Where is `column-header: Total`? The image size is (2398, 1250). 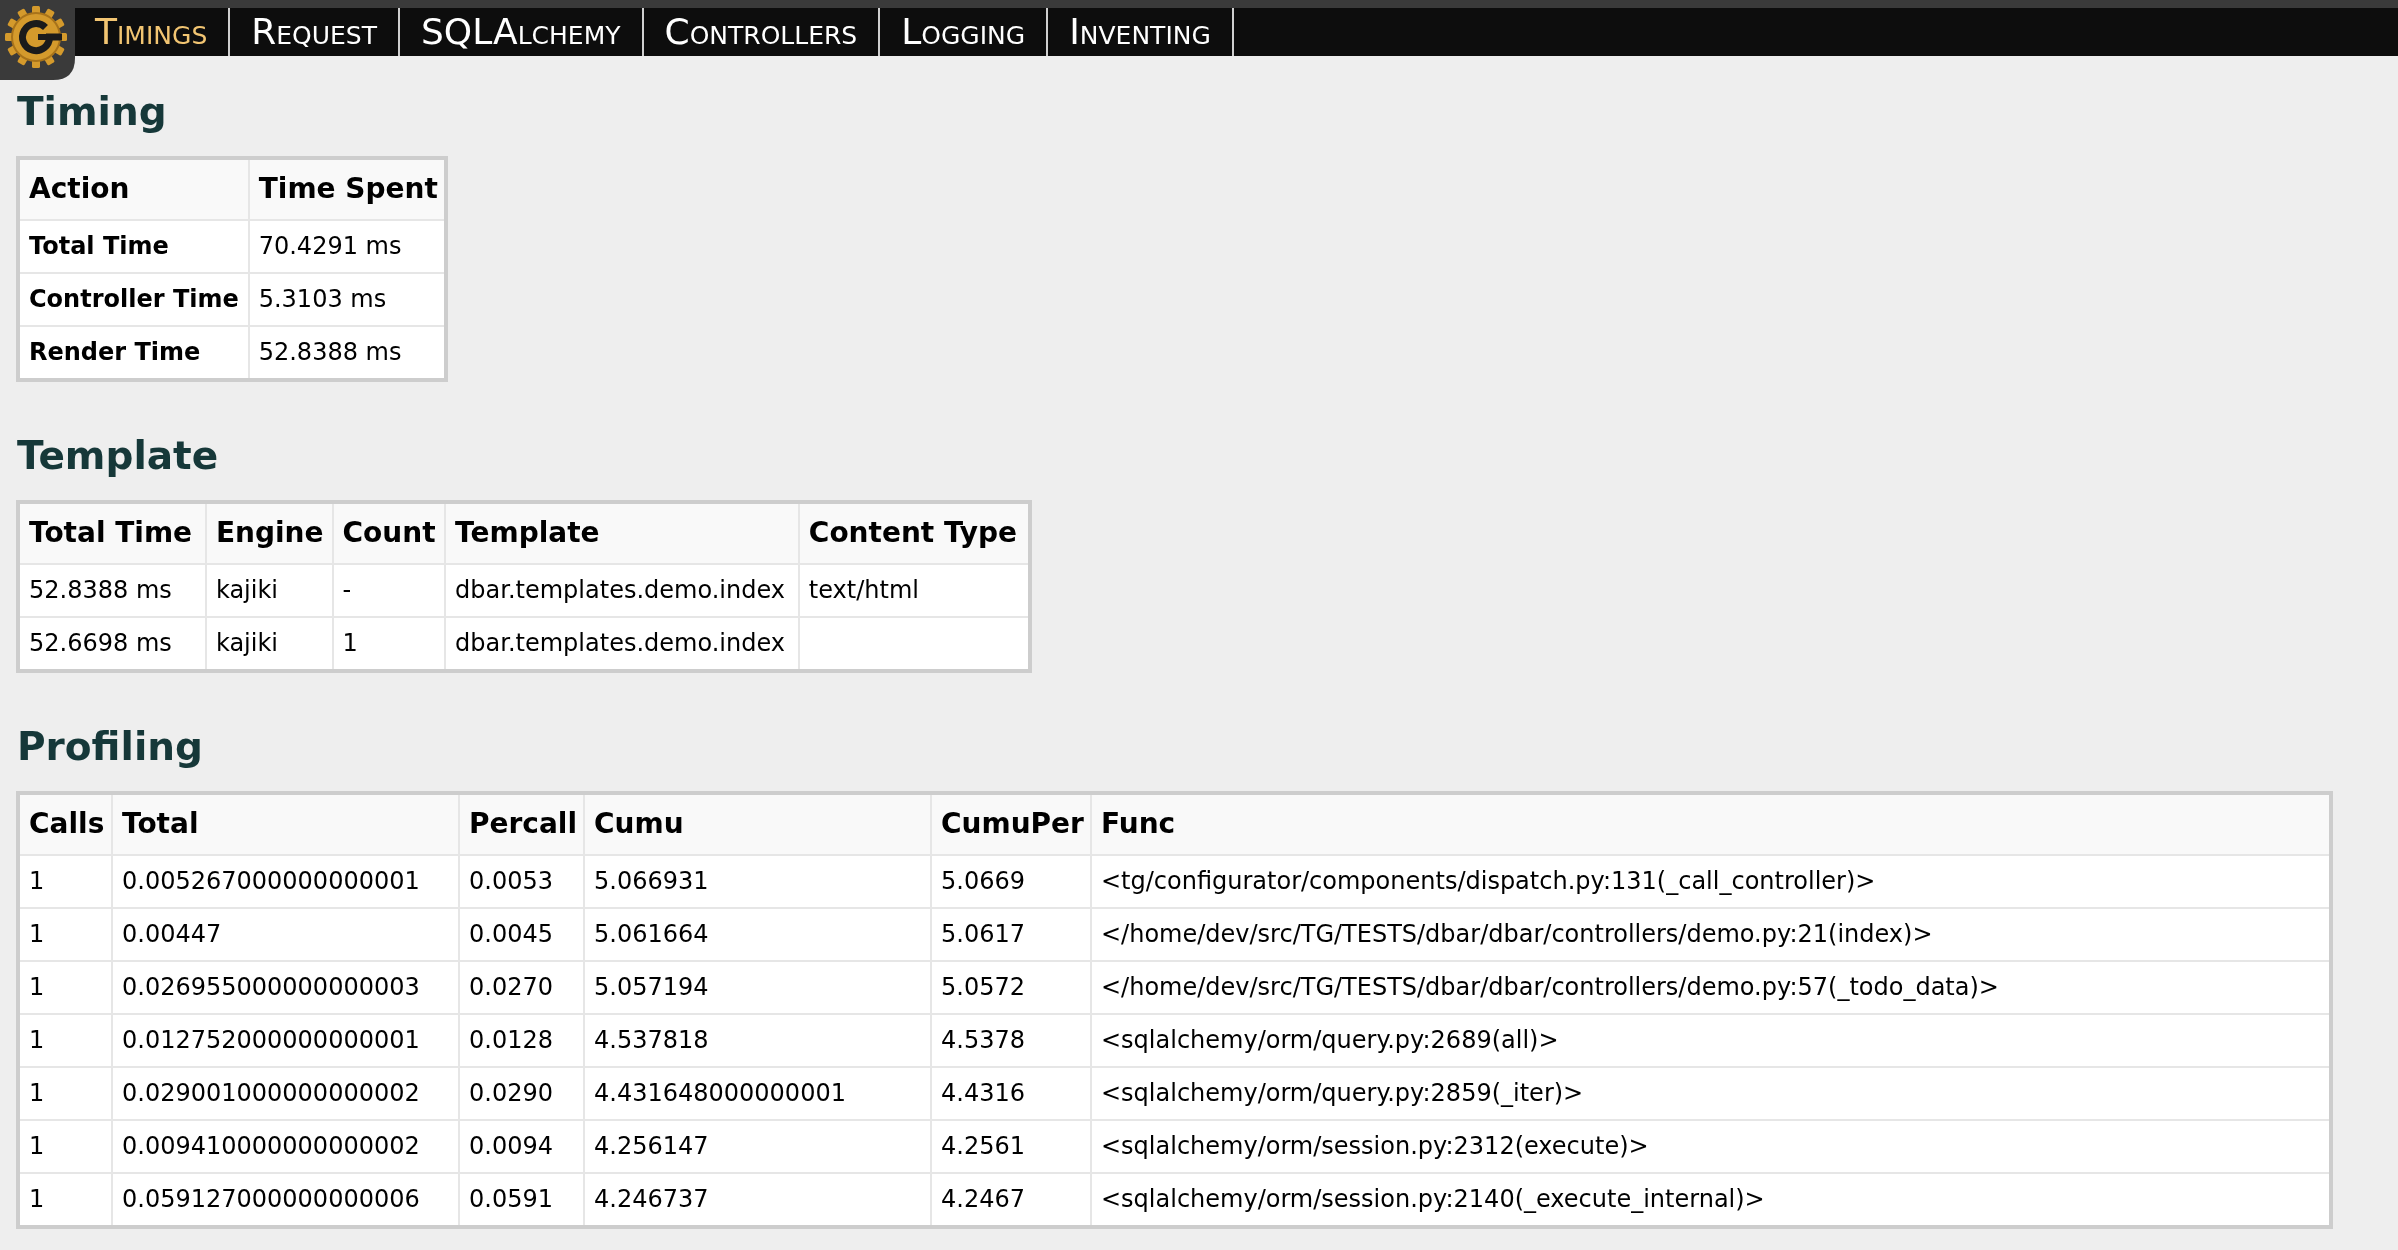
column-header: Total is located at coordinates (285, 824).